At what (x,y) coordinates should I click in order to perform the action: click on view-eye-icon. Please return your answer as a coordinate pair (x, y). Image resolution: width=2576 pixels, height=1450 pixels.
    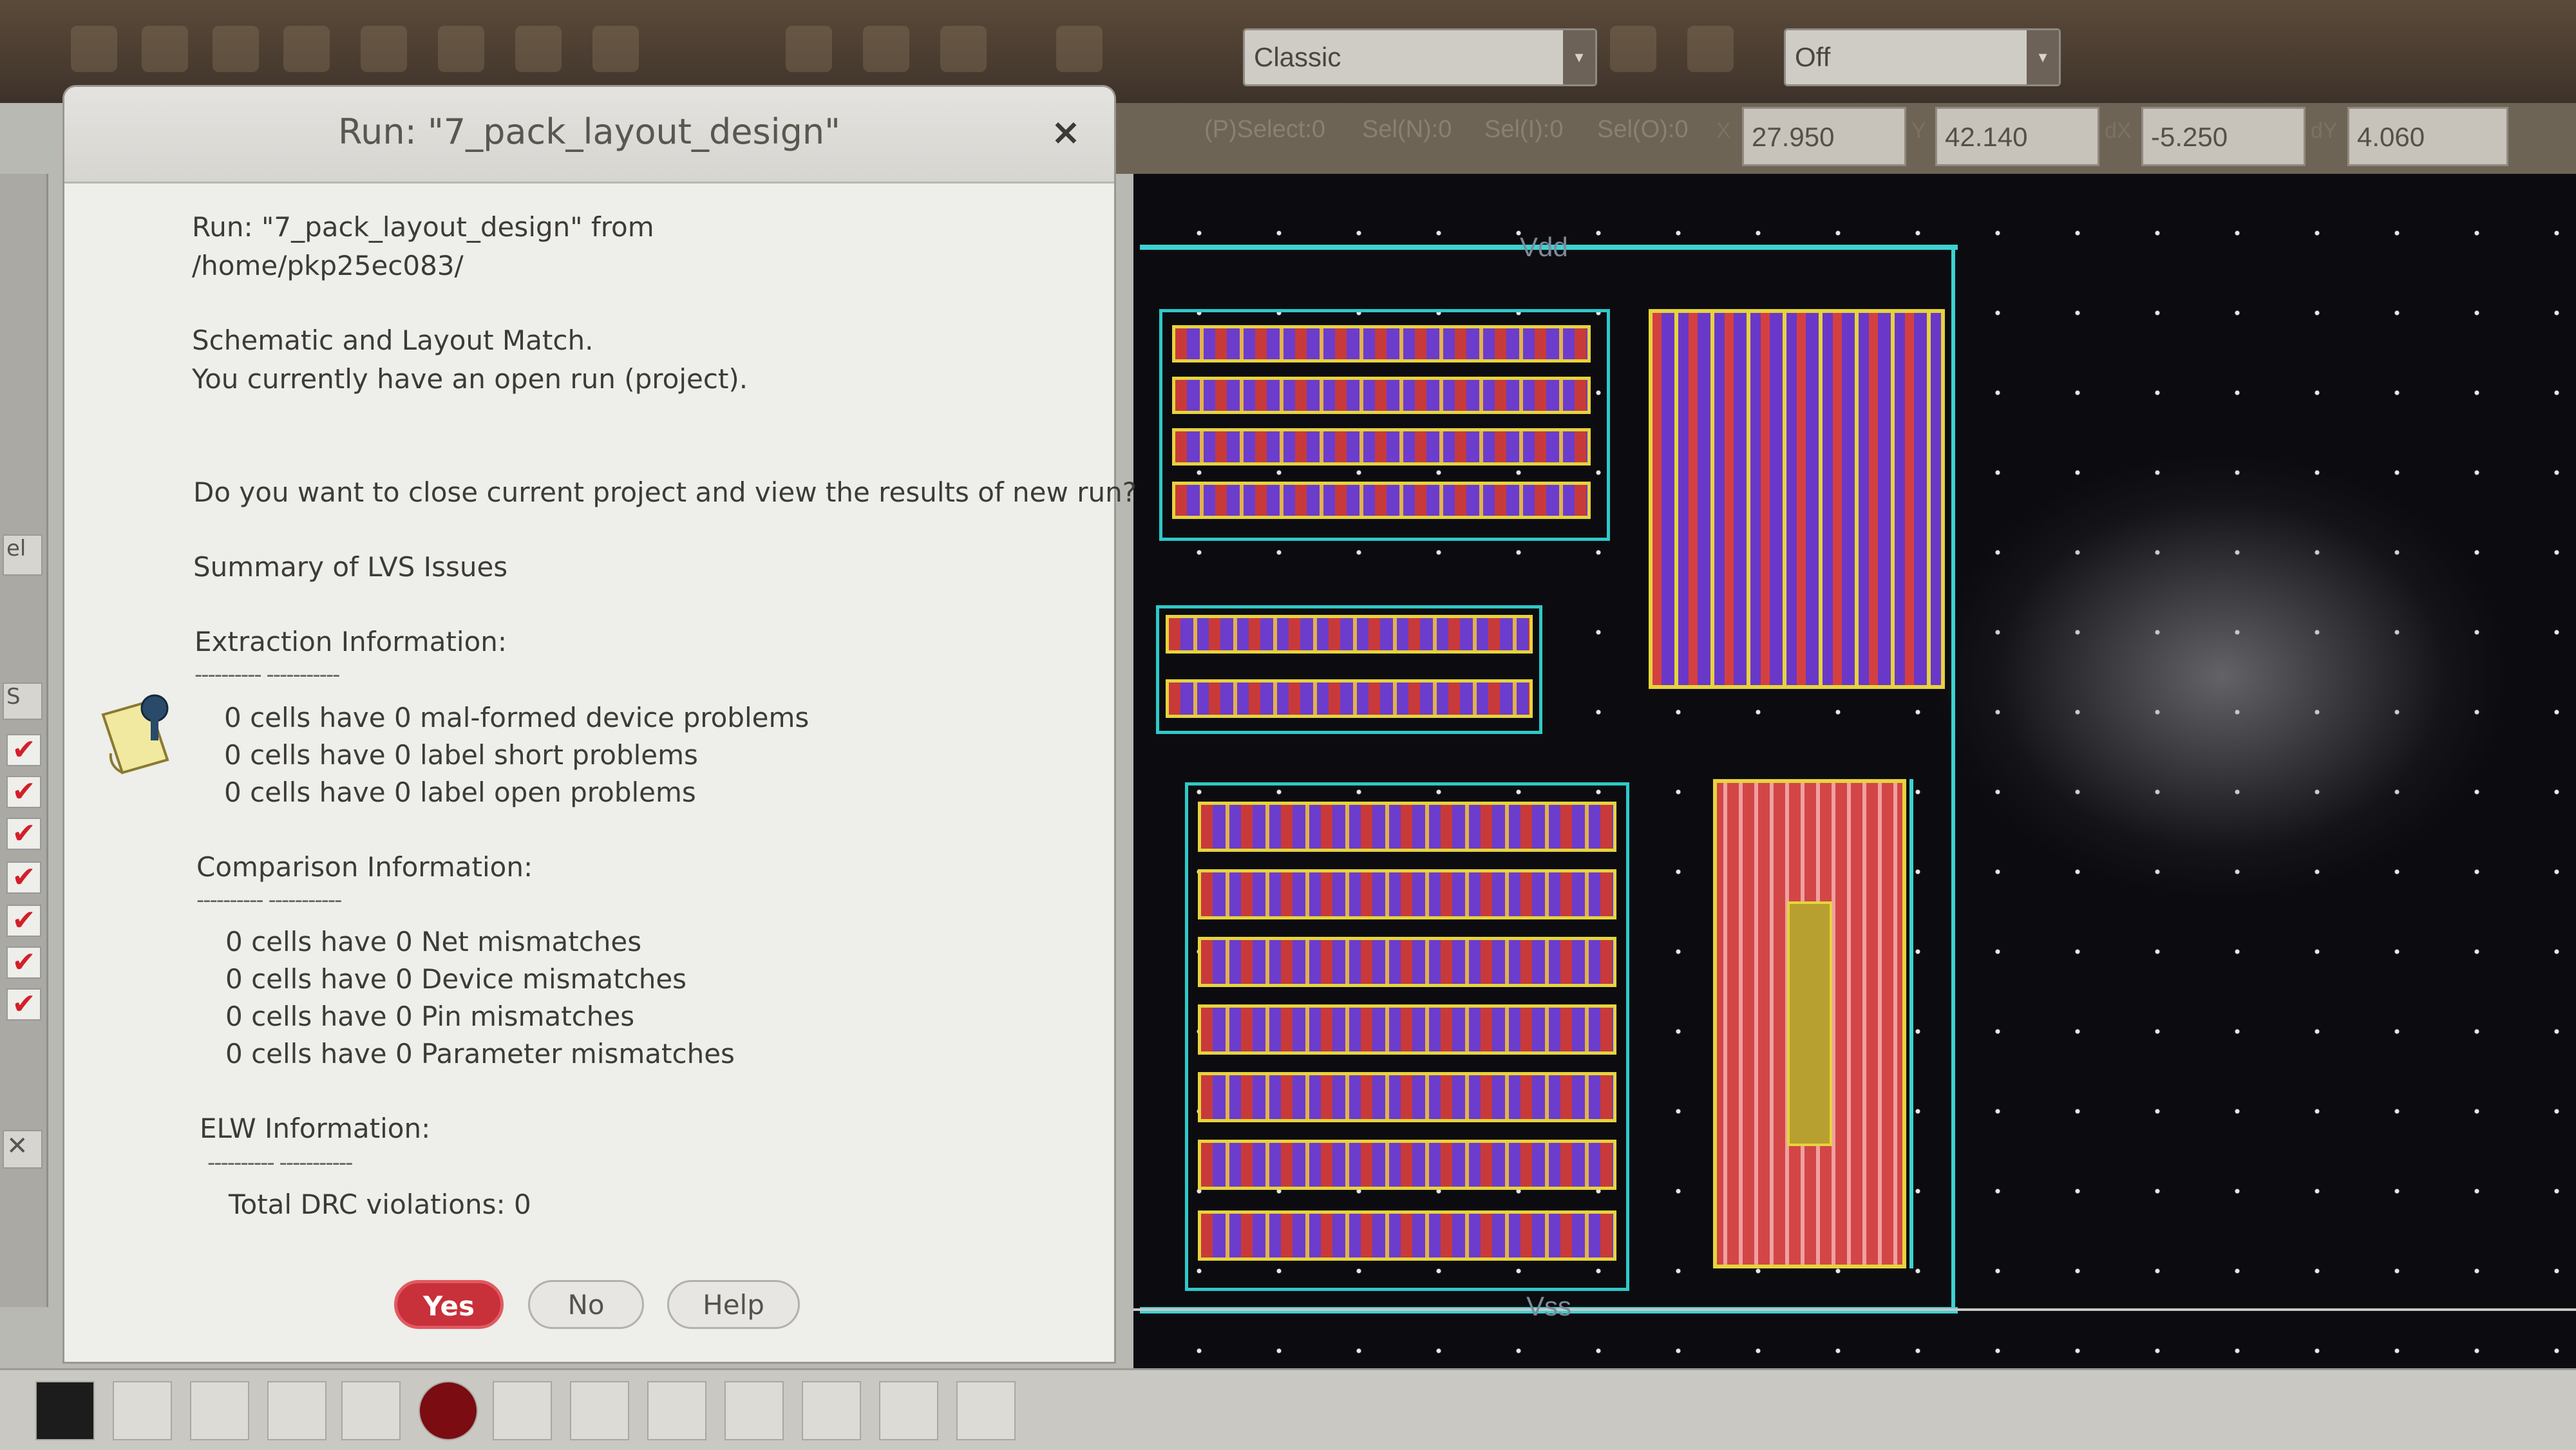
    Looking at the image, I should click on (522, 1410).